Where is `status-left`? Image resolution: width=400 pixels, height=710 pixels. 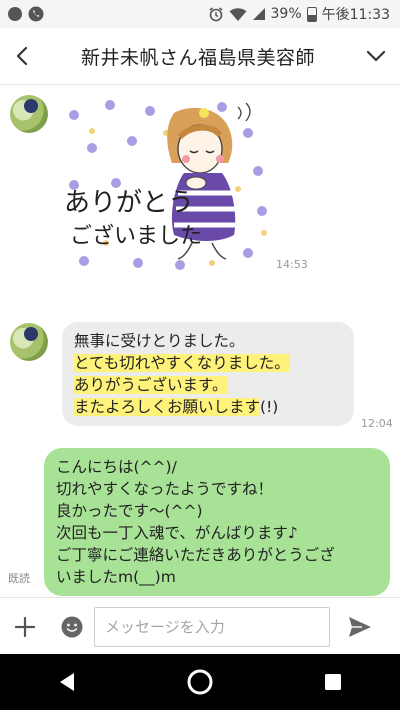 status-left is located at coordinates (22, 14).